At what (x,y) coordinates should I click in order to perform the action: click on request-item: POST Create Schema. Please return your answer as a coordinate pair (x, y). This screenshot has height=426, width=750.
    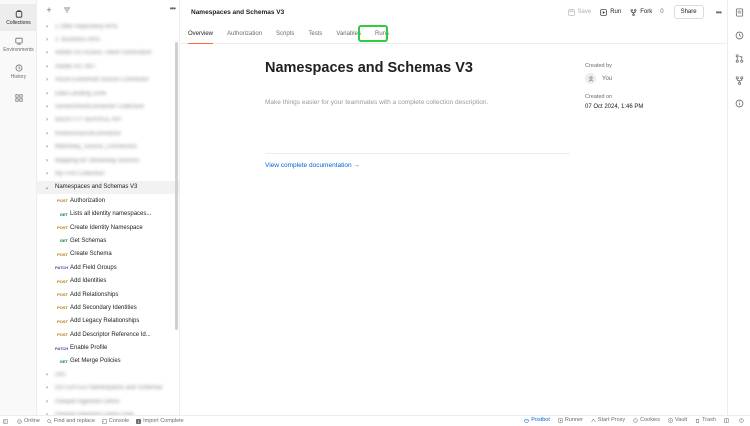
    Looking at the image, I should click on (108, 254).